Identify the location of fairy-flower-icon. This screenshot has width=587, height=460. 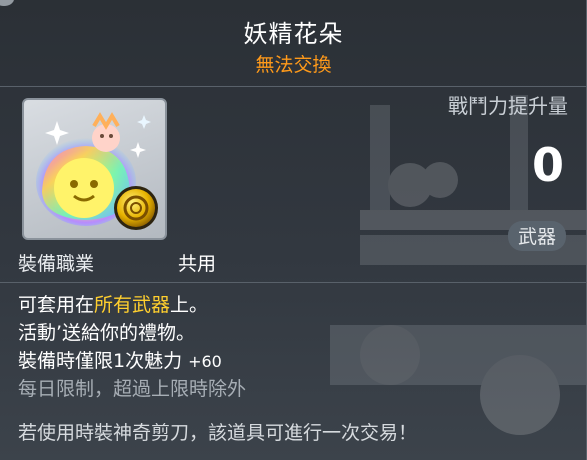
(97, 171).